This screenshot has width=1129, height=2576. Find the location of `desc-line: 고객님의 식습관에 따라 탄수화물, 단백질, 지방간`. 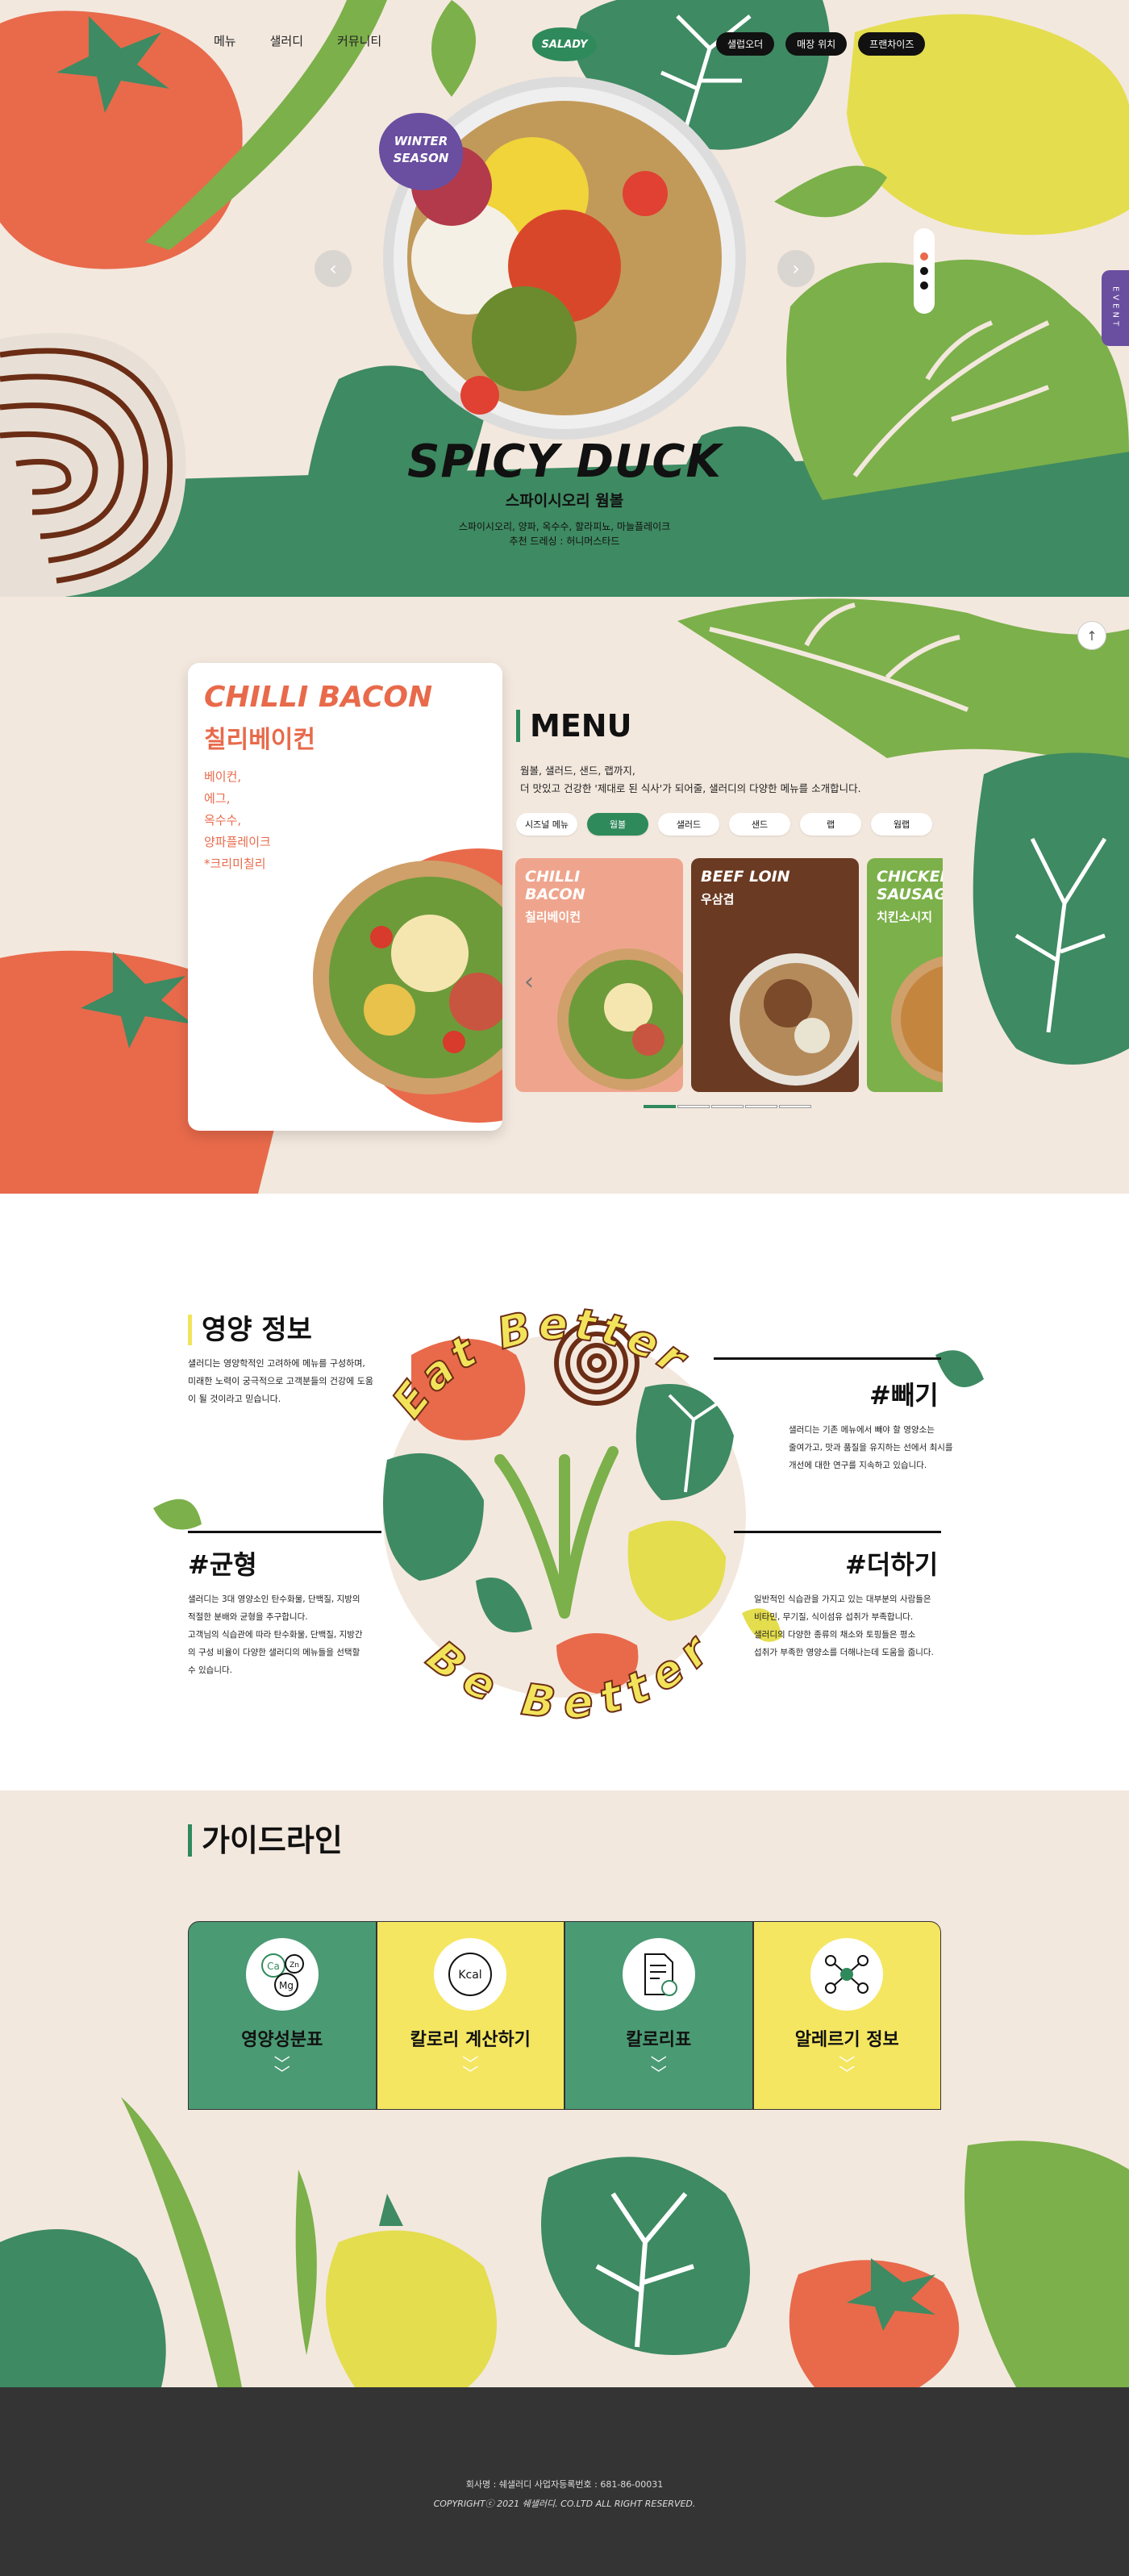

desc-line: 고객님의 식습관에 따라 탄수화물, 단백질, 지방간 is located at coordinates (275, 1635).